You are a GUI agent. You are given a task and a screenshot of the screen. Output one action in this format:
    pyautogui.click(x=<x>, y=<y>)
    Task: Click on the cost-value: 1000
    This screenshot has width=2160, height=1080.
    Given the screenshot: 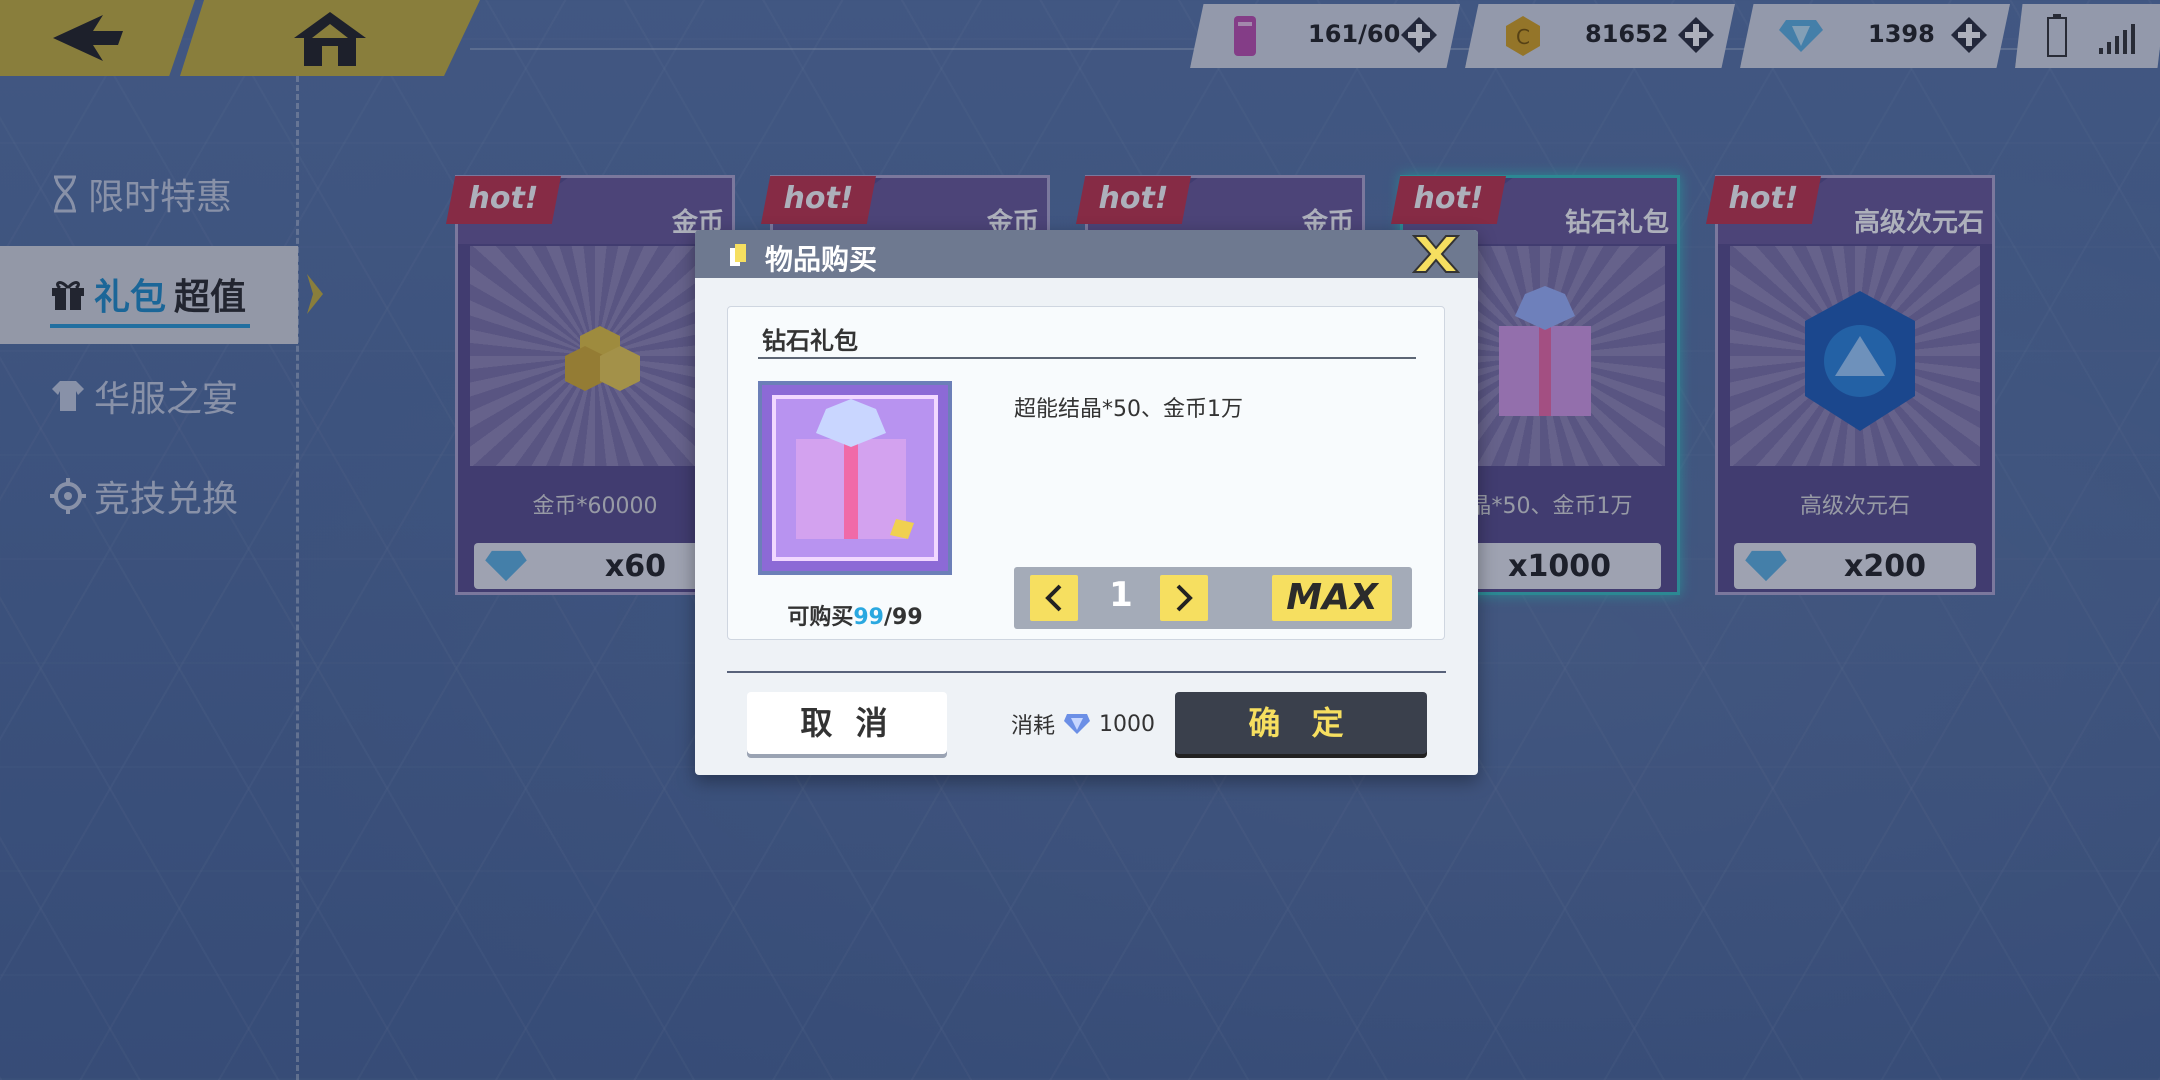 What is the action you would take?
    pyautogui.click(x=1127, y=724)
    